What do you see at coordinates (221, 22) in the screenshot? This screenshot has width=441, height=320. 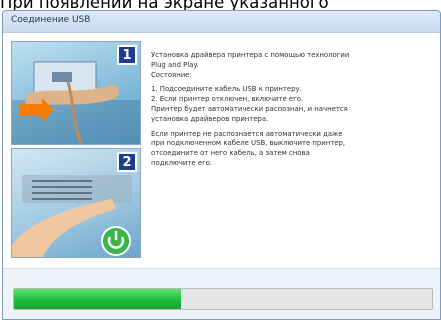 I see `title-bar: Соединение USB` at bounding box center [221, 22].